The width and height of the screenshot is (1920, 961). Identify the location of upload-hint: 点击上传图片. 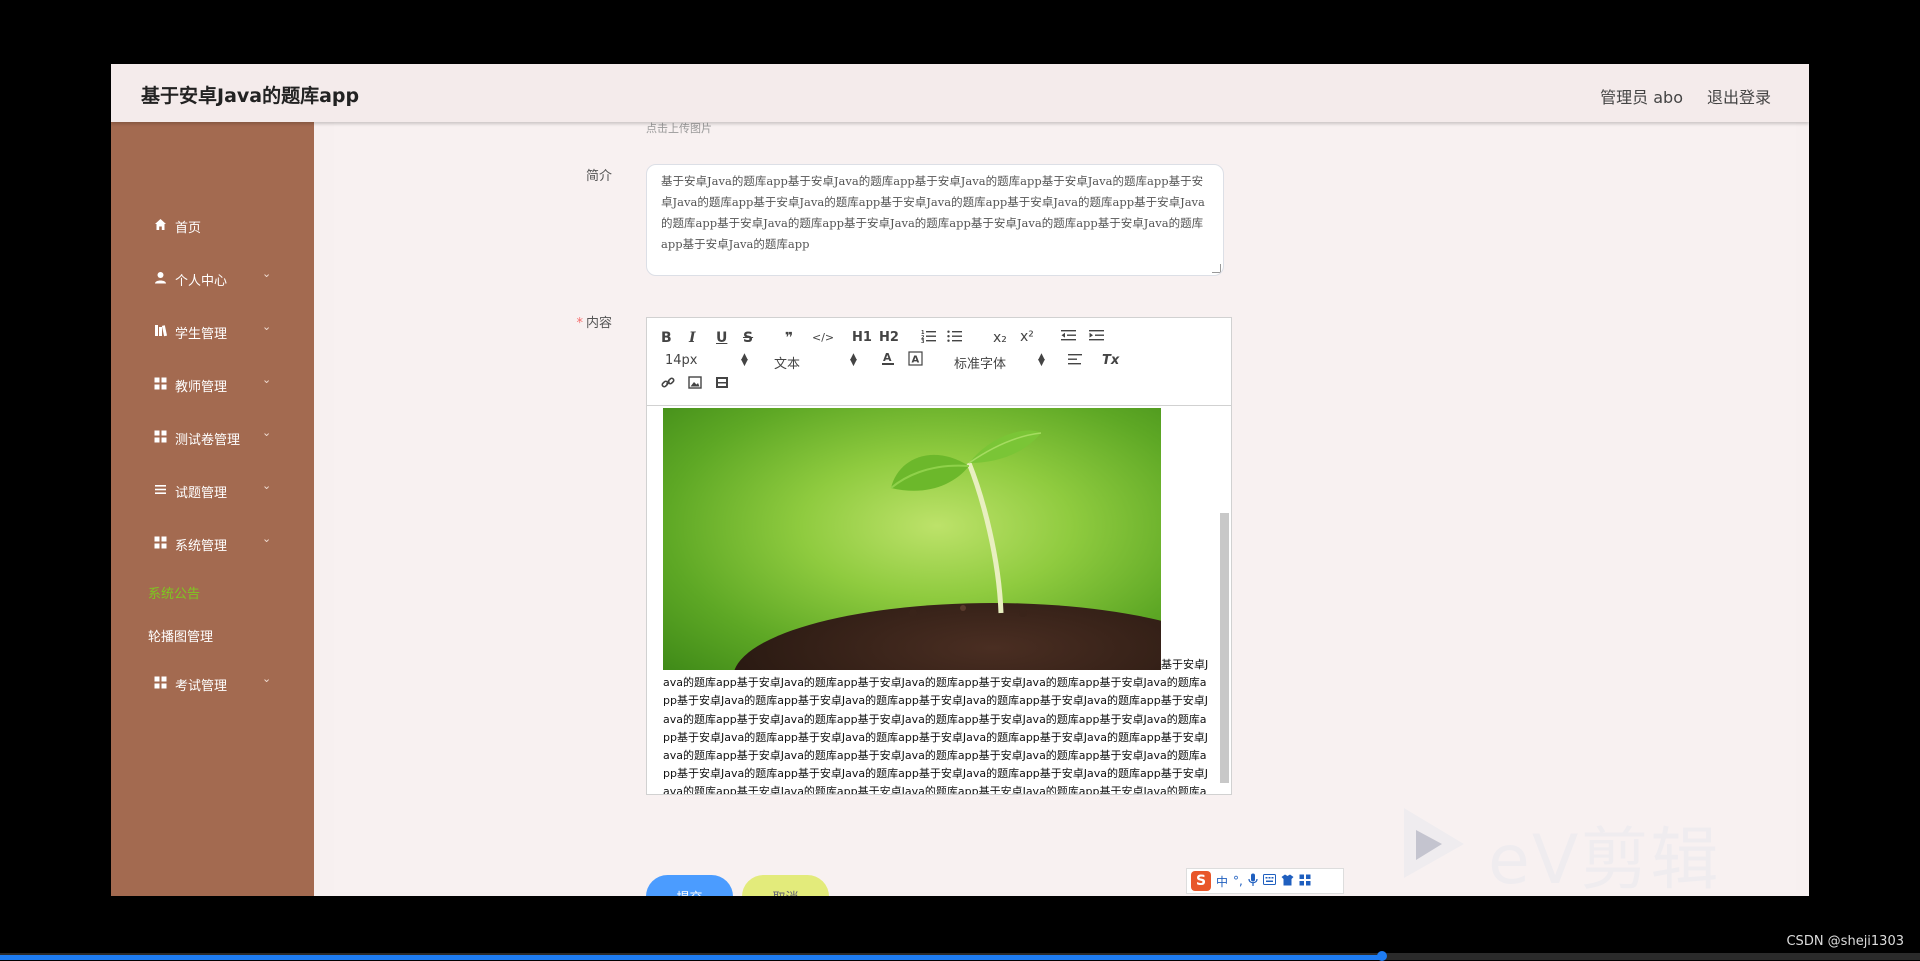
(679, 128).